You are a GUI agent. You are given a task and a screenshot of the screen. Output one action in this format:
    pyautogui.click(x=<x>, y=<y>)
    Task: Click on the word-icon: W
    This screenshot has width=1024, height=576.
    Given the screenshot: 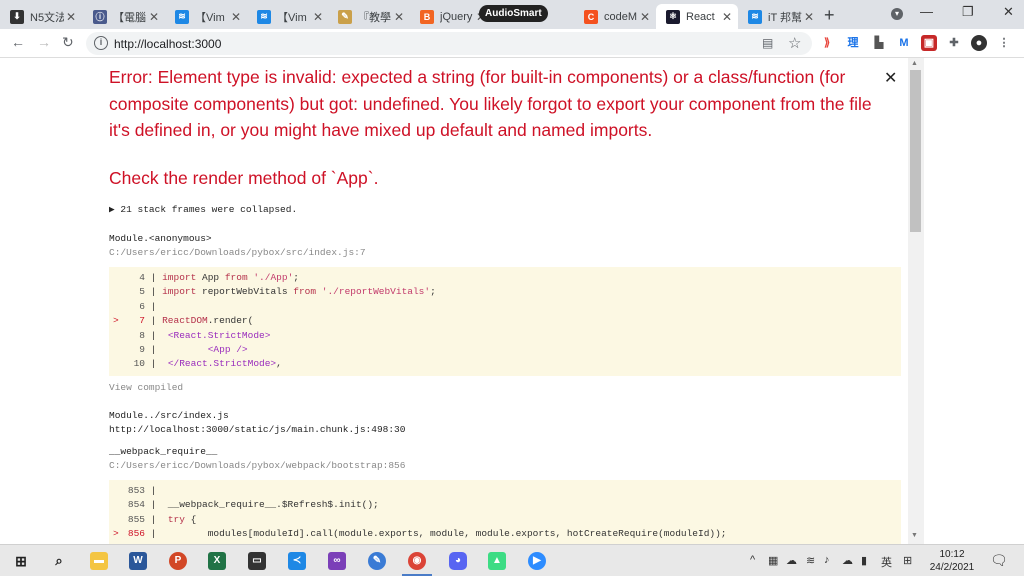 What is the action you would take?
    pyautogui.click(x=138, y=561)
    